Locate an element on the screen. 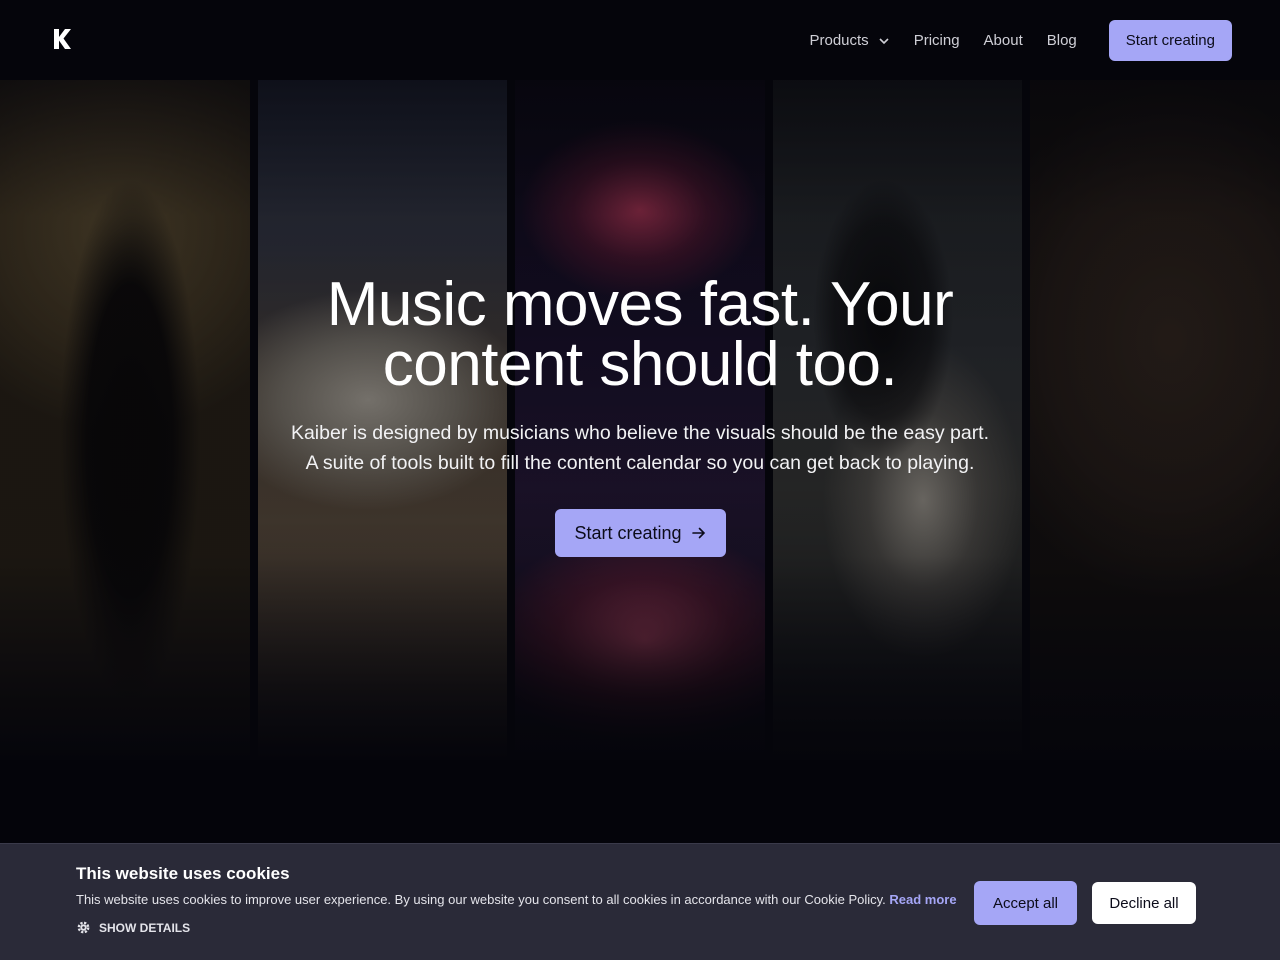 This screenshot has width=1280, height=960. nav-blog: Blog is located at coordinates (1062, 40).